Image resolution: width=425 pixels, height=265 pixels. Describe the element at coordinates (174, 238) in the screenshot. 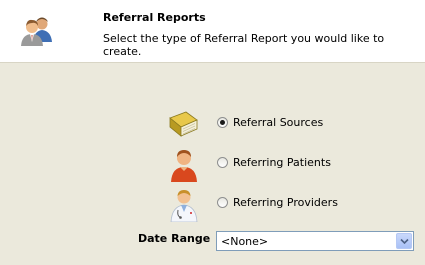

I see `date-range-label: Date Range` at that location.